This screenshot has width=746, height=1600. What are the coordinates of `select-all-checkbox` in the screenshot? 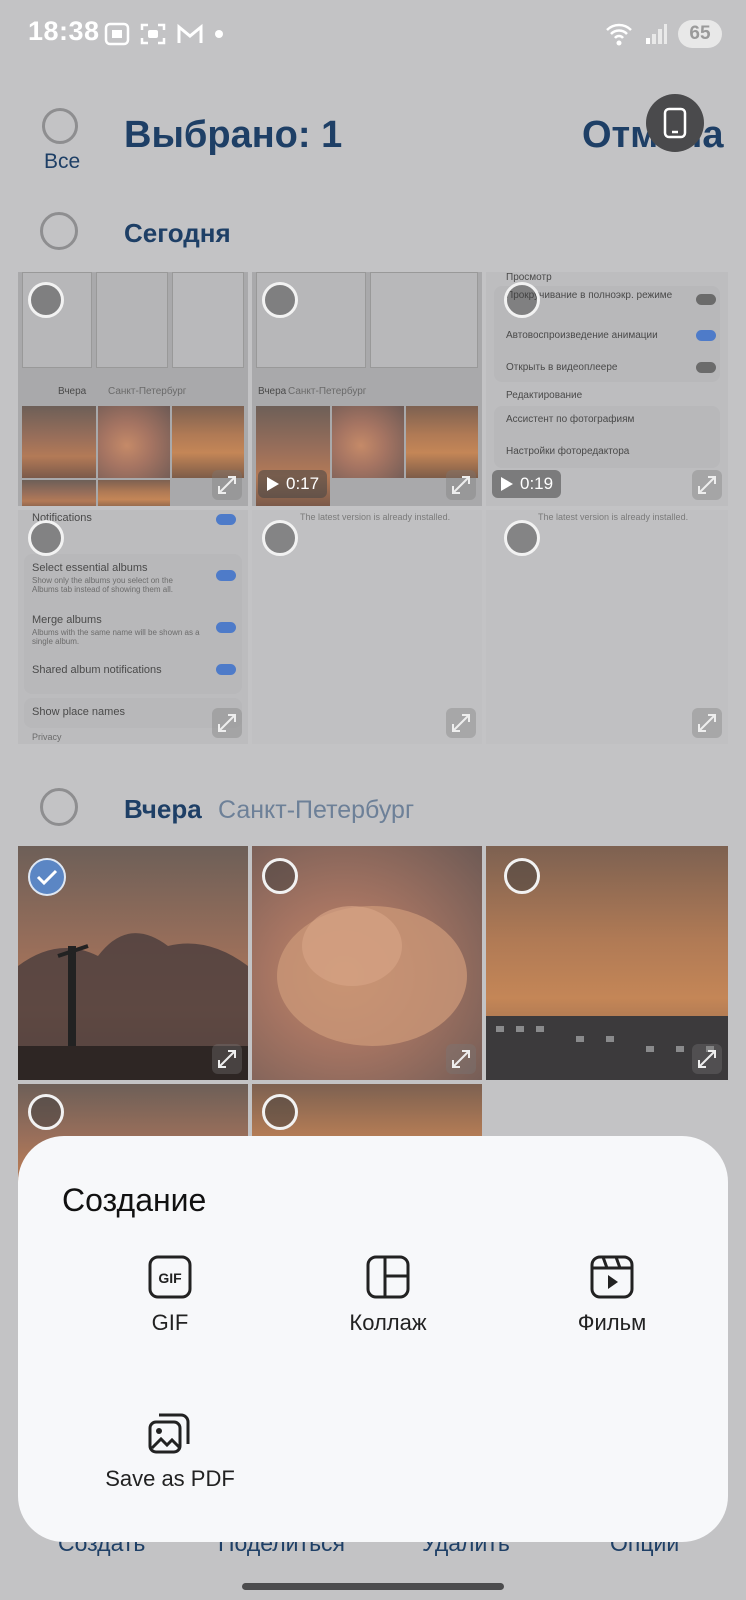 It's located at (60, 126).